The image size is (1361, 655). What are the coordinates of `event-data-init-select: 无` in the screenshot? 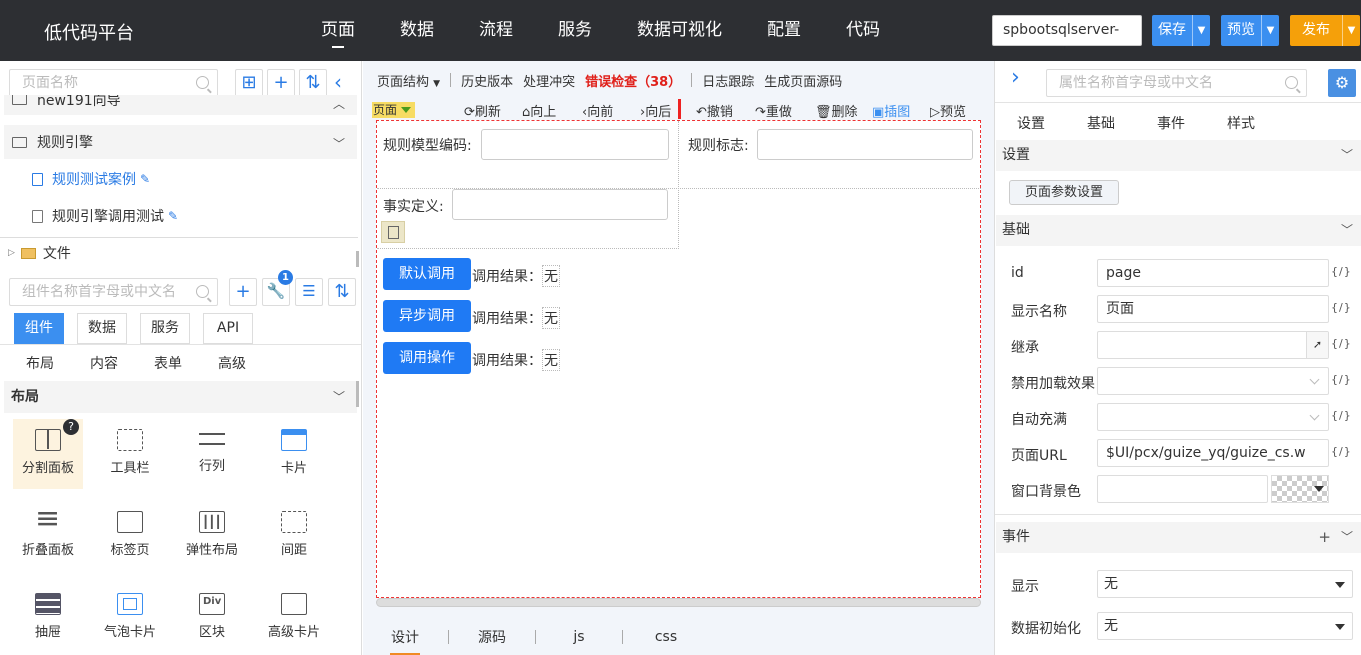 It's located at (1225, 626).